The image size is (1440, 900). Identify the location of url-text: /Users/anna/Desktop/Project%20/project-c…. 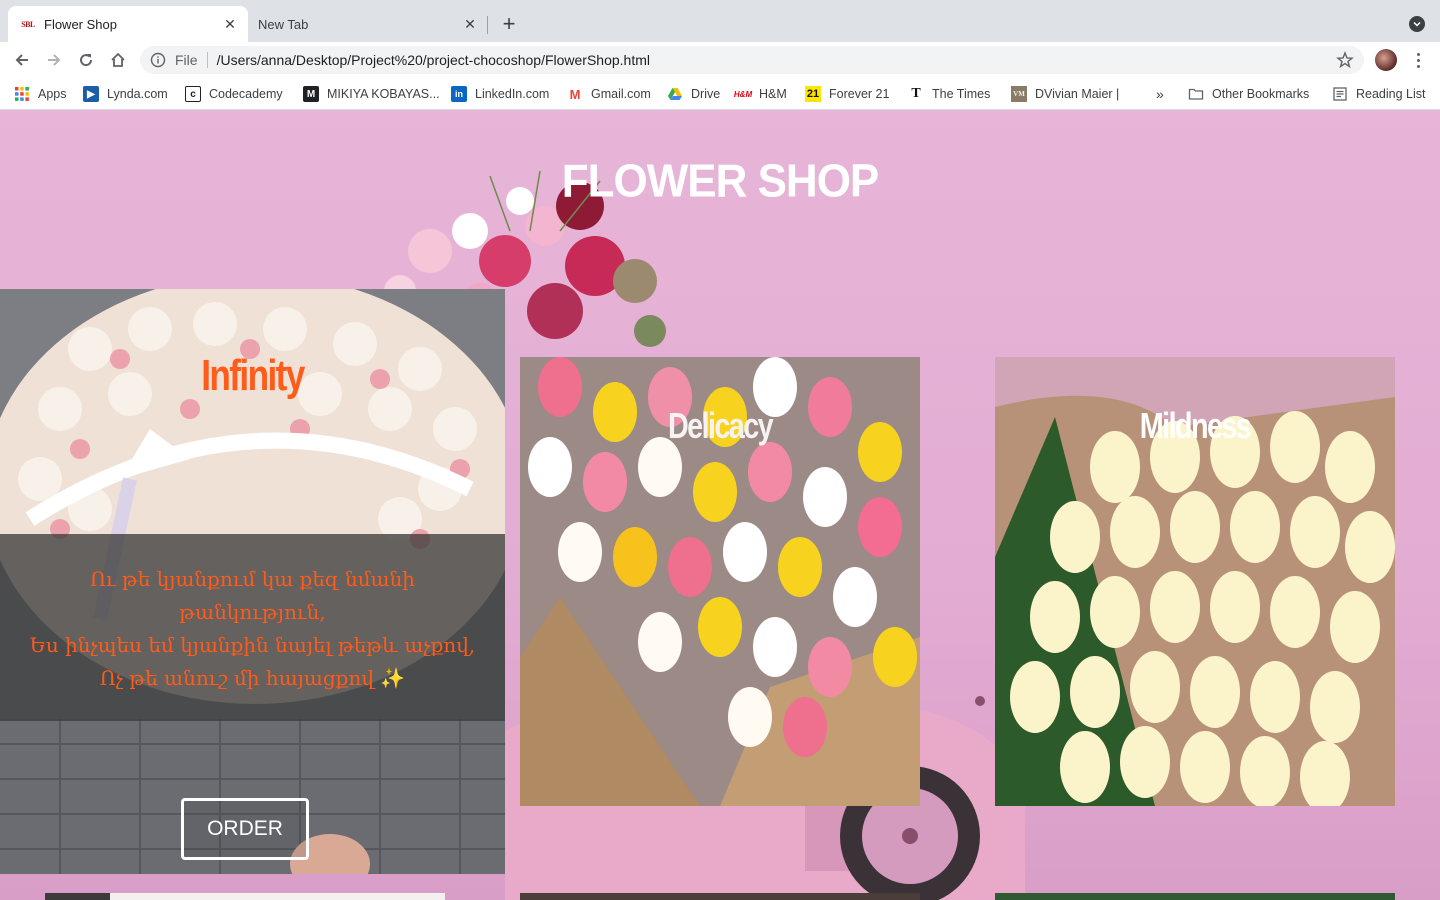
(776, 60).